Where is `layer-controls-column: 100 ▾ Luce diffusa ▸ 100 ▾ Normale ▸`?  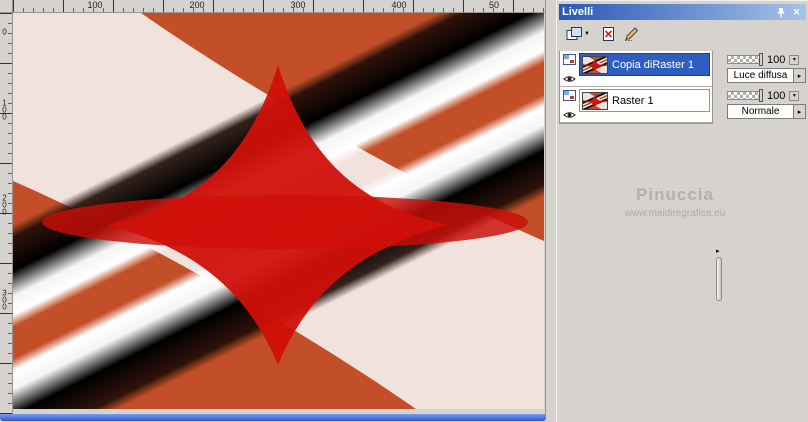
layer-controls-column: 100 ▾ Luce diffusa ▸ 100 ▾ Normale ▸ is located at coordinates (766, 87).